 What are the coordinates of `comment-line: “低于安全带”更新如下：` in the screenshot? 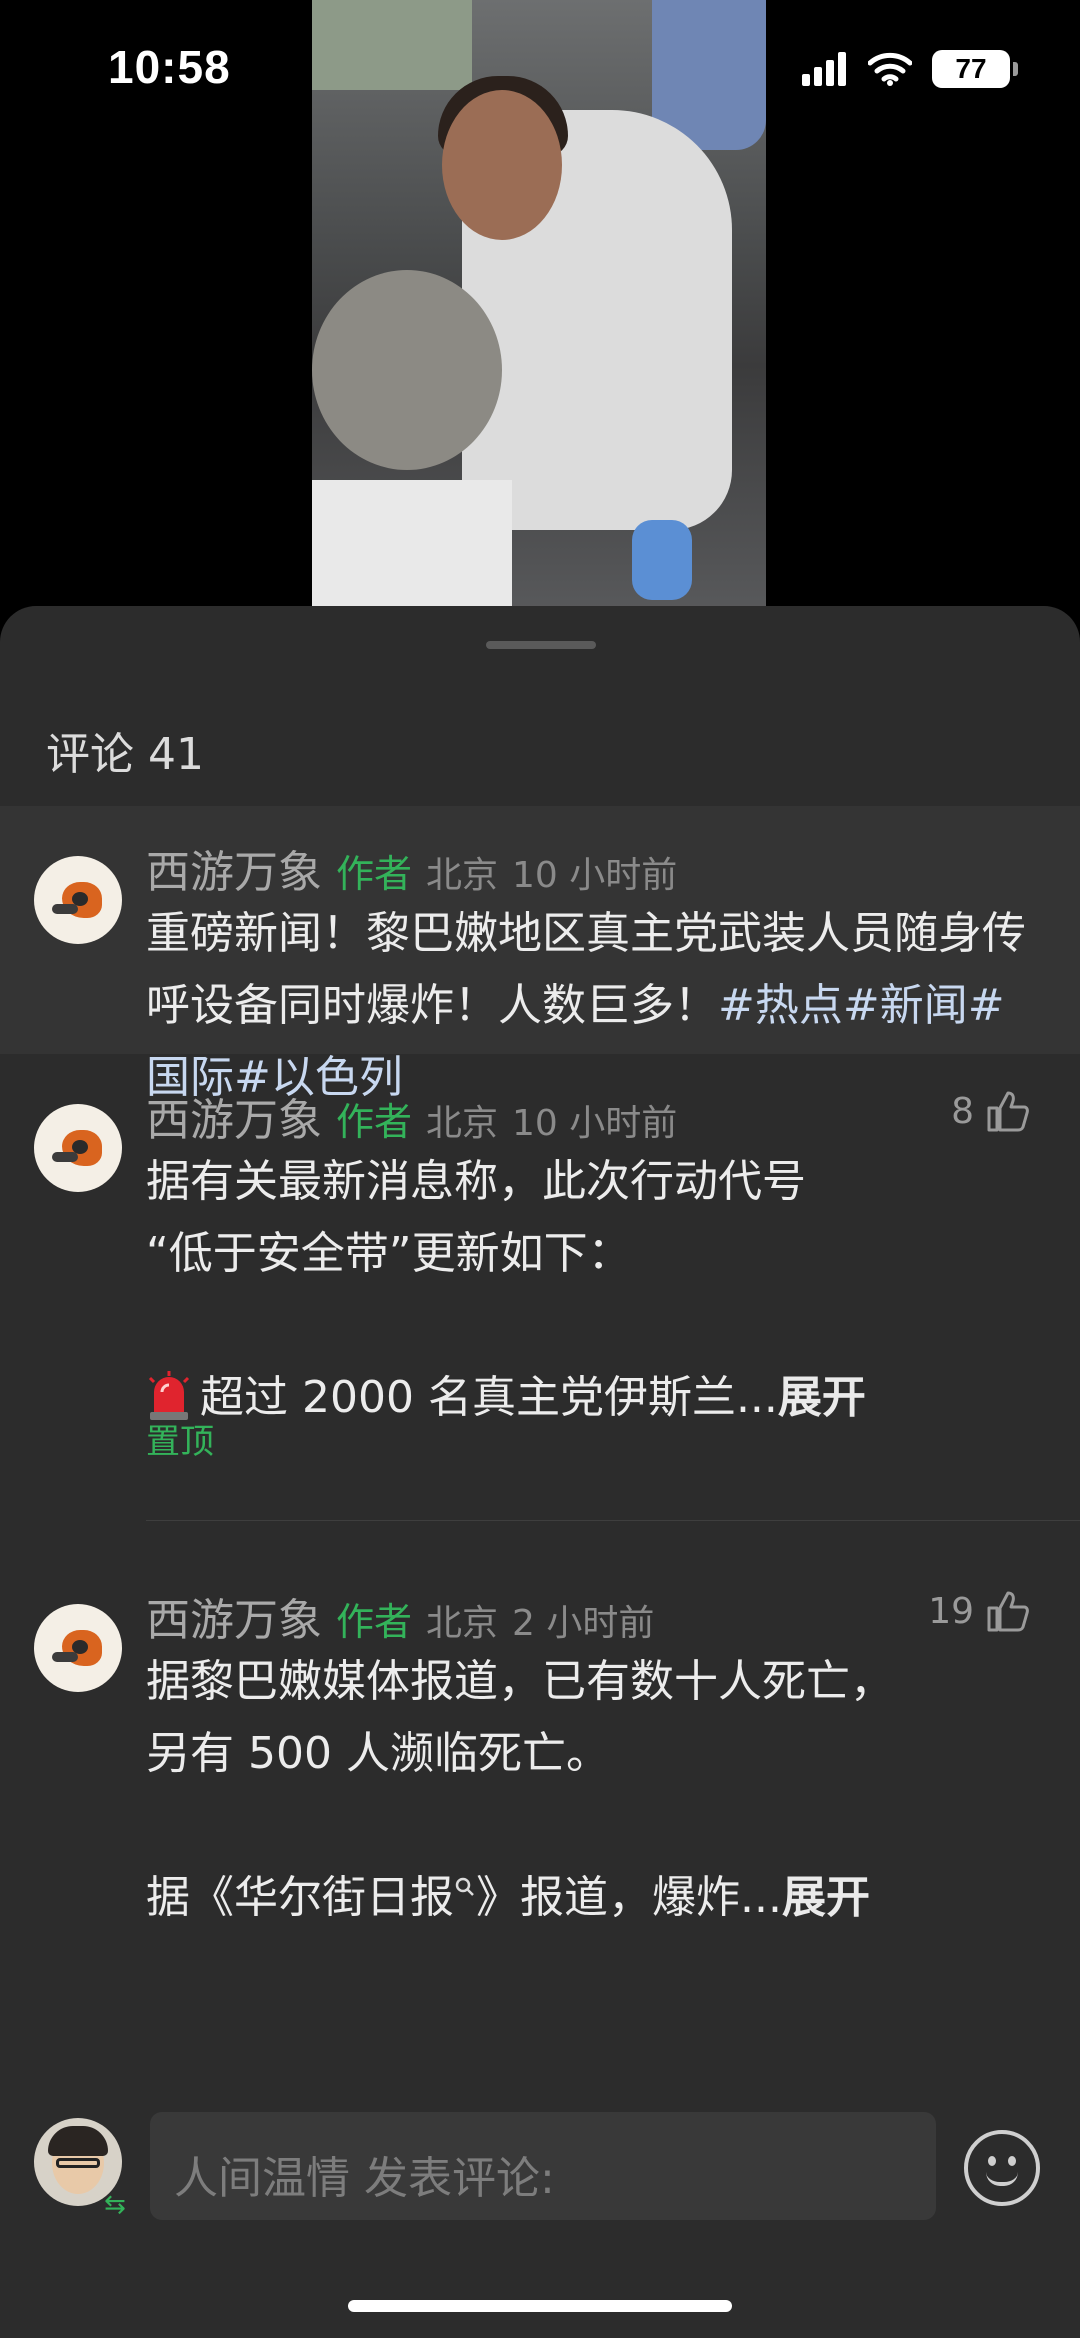 It's located at (389, 1253).